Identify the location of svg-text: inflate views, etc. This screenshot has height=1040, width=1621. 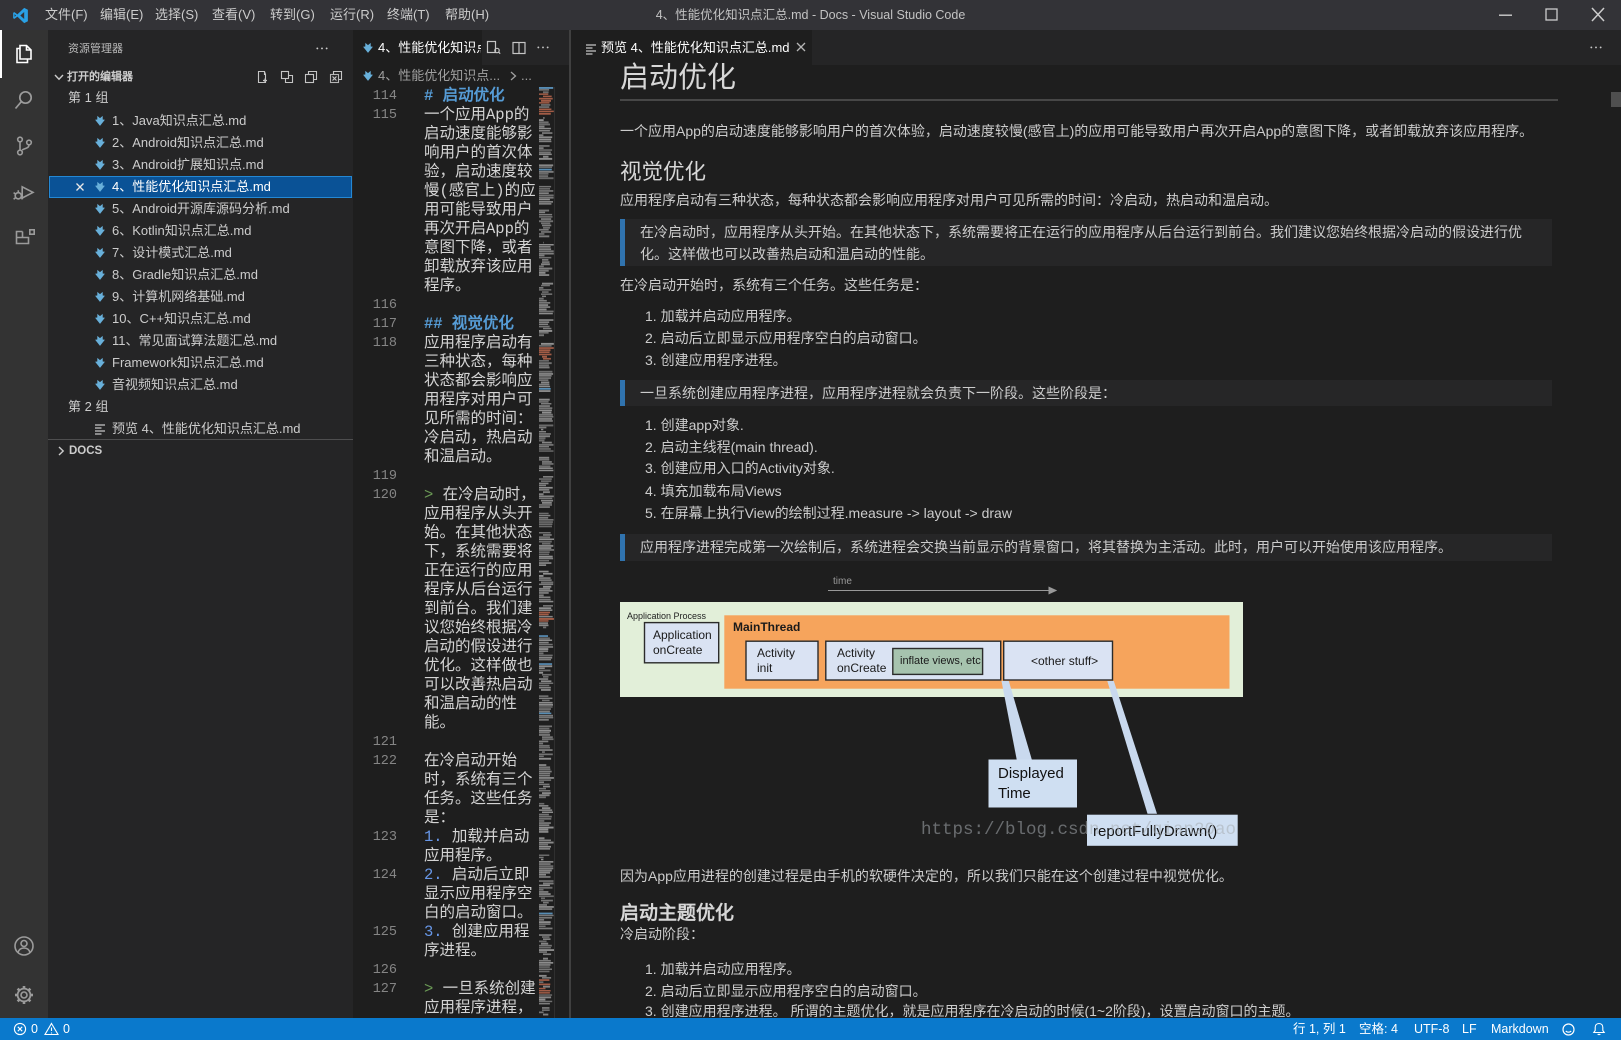
(940, 661).